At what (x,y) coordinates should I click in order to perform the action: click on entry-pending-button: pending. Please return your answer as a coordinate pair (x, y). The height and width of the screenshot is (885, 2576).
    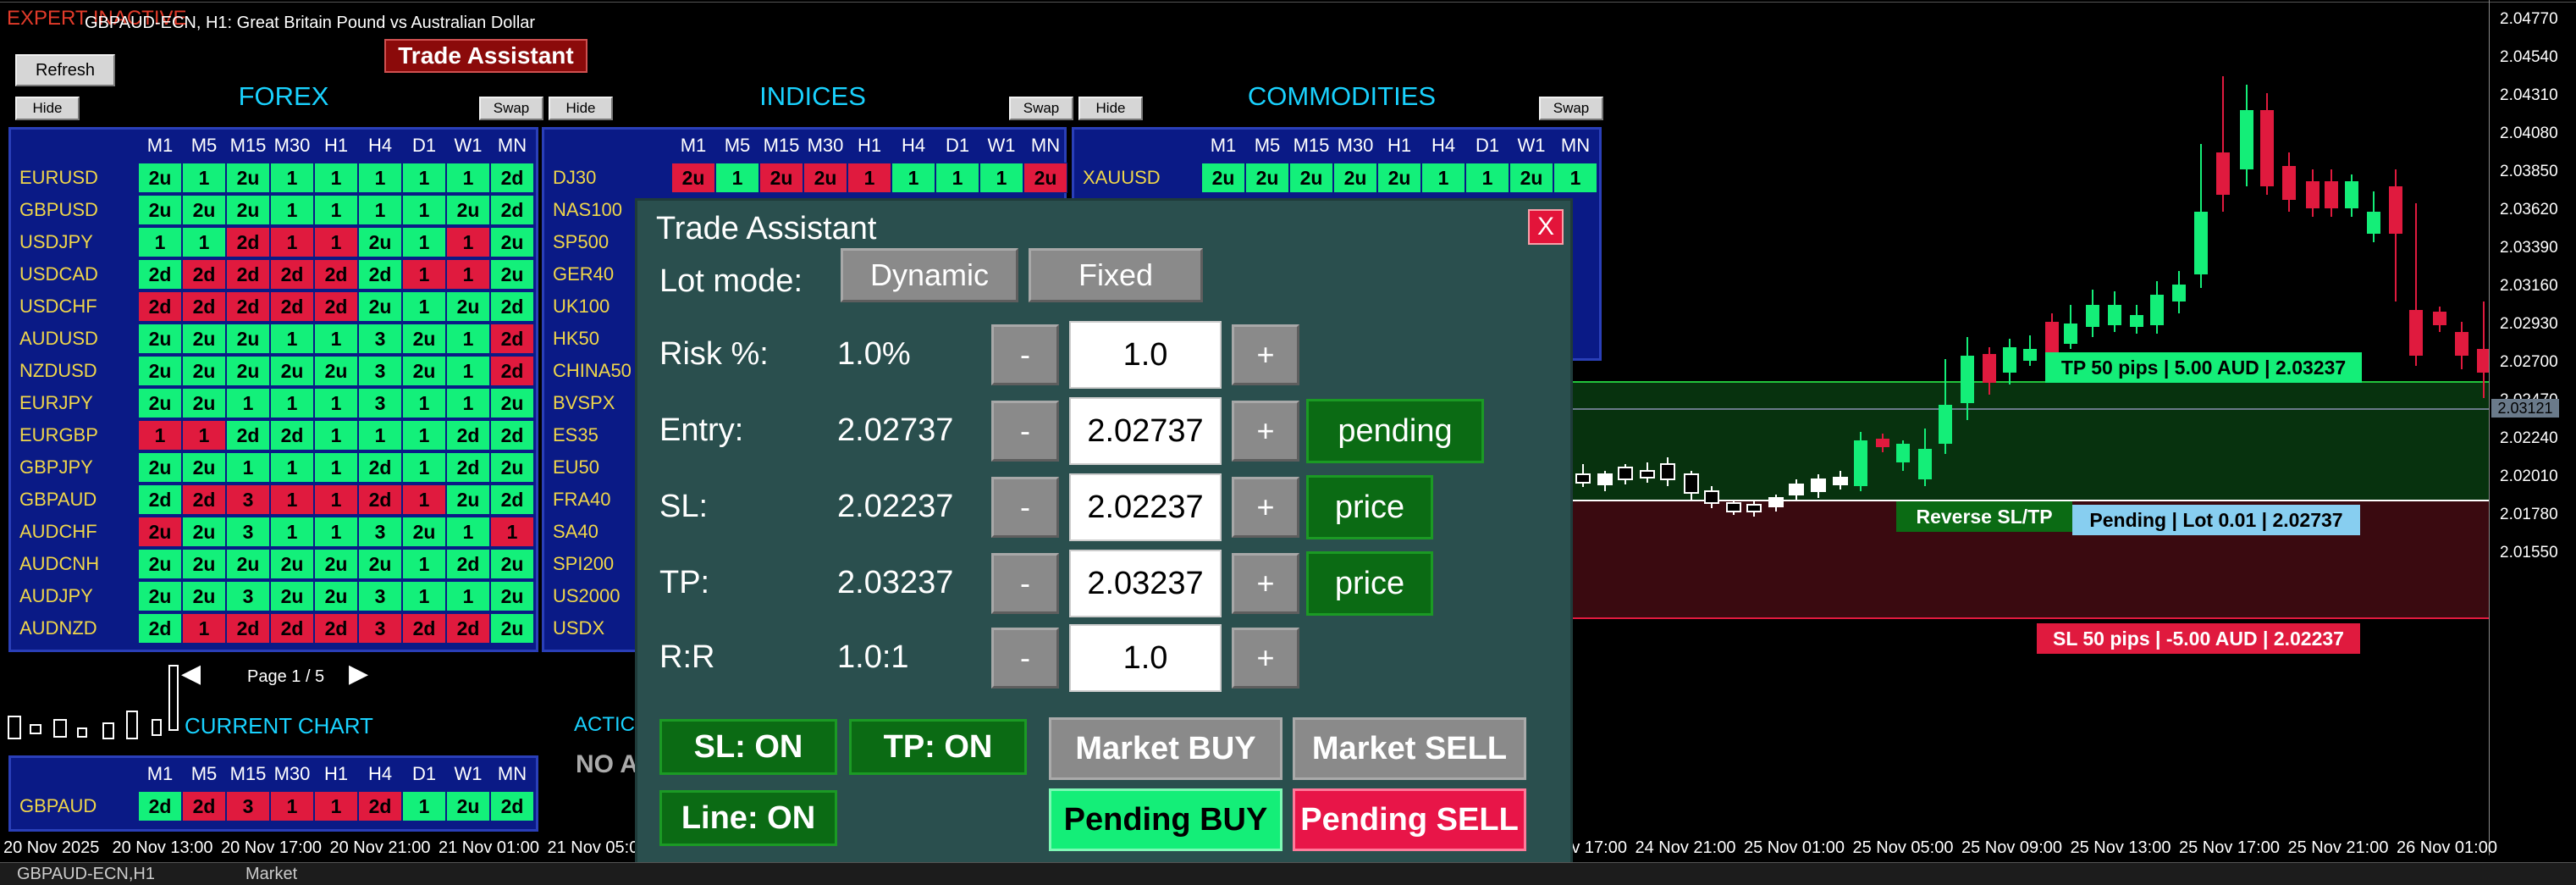
    Looking at the image, I should click on (1395, 431).